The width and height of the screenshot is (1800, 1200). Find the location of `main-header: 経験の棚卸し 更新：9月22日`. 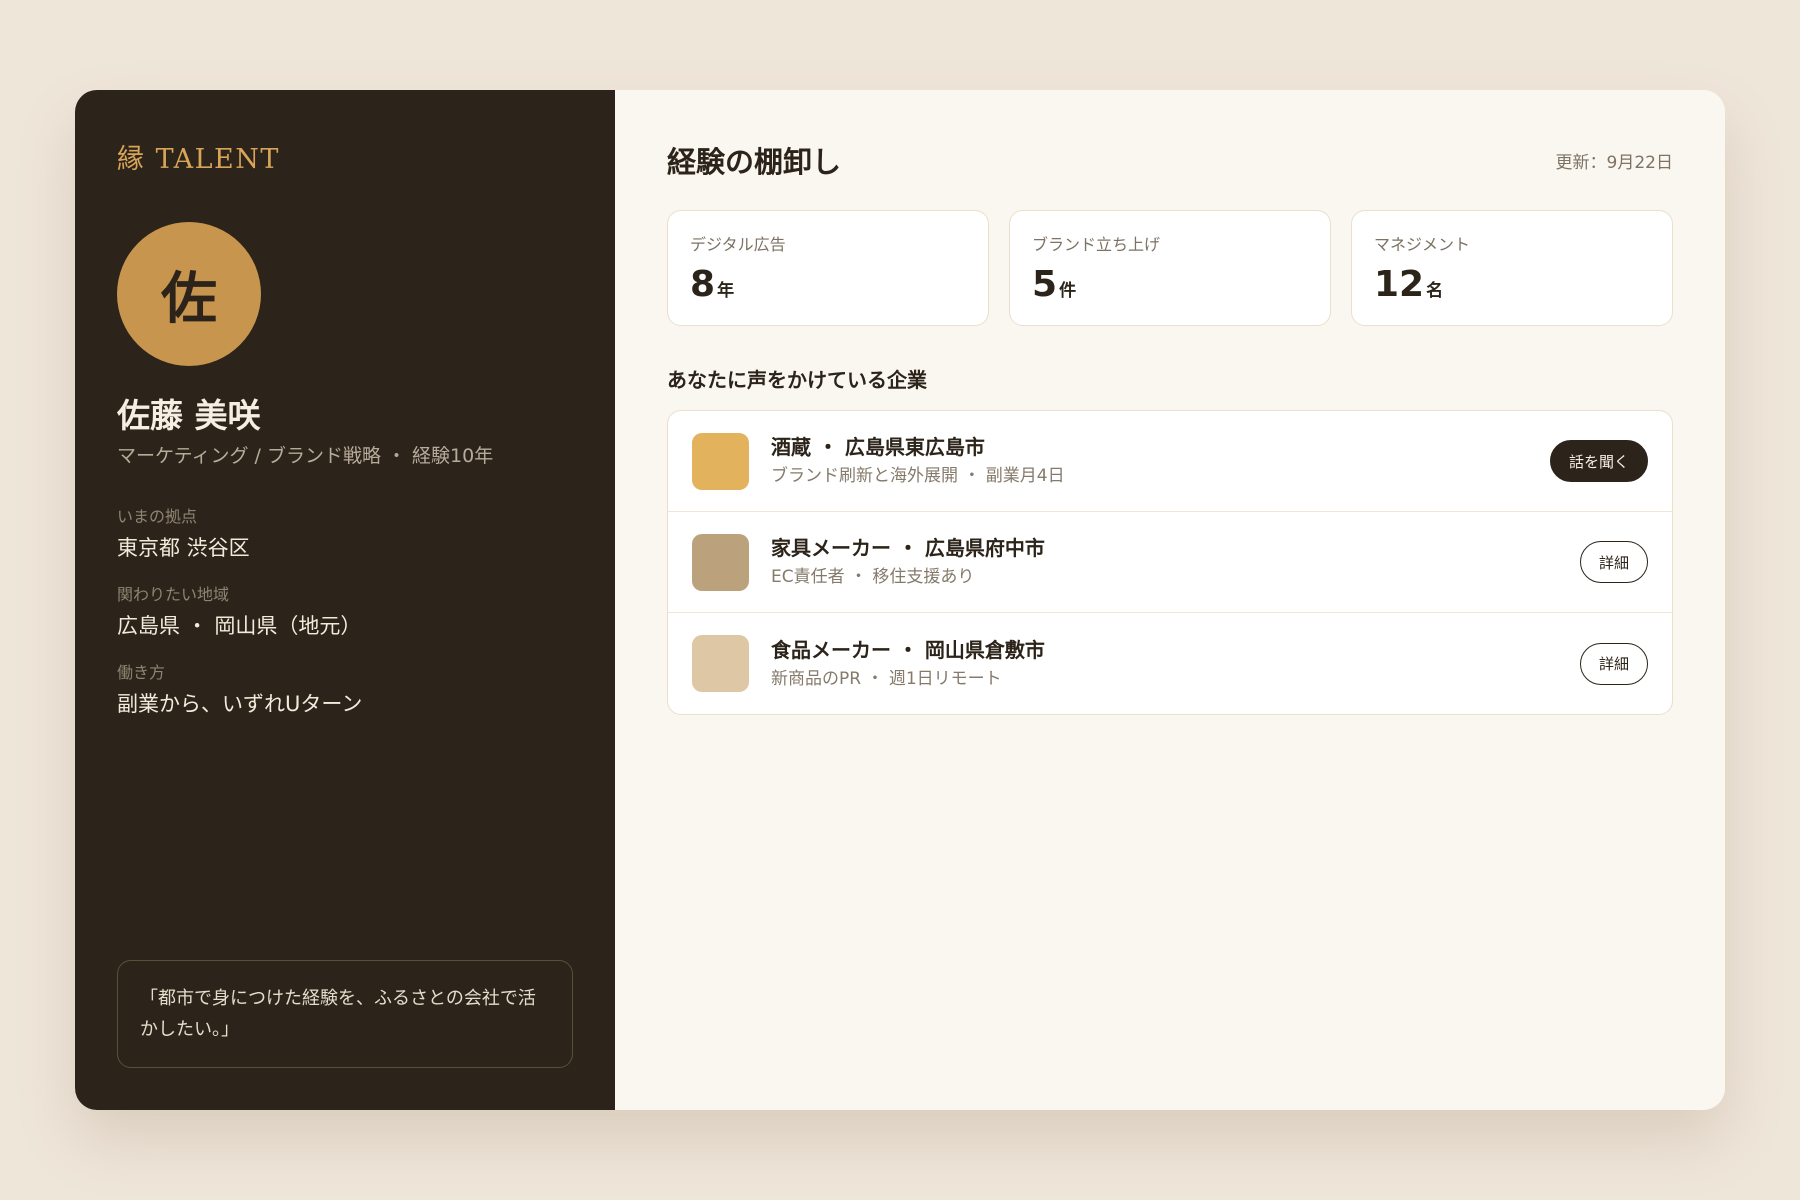

main-header: 経験の棚卸し 更新：9月22日 is located at coordinates (1170, 160).